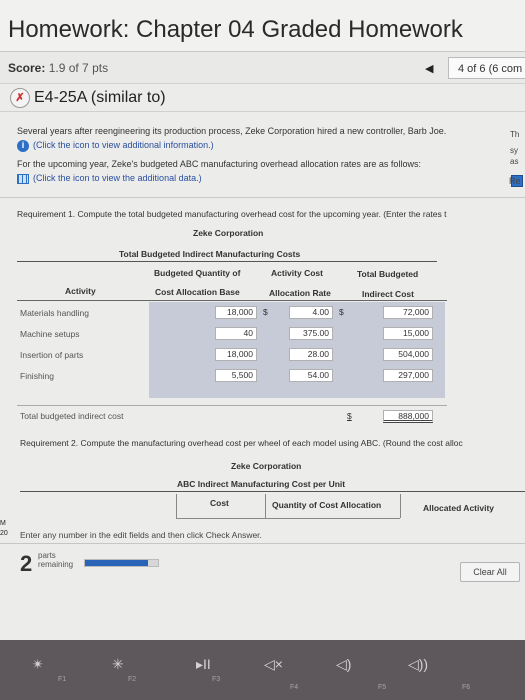 Image resolution: width=525 pixels, height=700 pixels. I want to click on question-position: 4 of 6 (6 com, so click(486, 68).